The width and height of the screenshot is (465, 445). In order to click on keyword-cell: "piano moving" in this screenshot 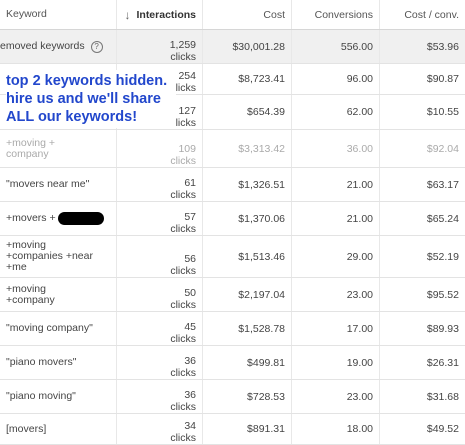, I will do `click(58, 396)`.